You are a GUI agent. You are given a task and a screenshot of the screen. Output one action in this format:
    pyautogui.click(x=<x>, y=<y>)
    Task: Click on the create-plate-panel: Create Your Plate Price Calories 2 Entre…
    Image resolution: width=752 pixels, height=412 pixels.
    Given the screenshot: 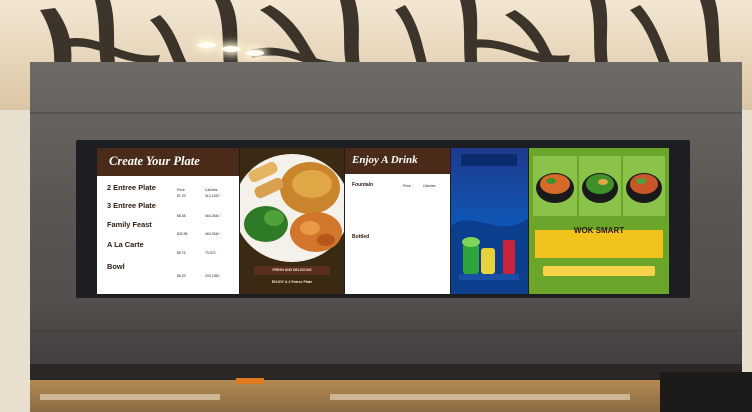 What is the action you would take?
    pyautogui.click(x=168, y=221)
    